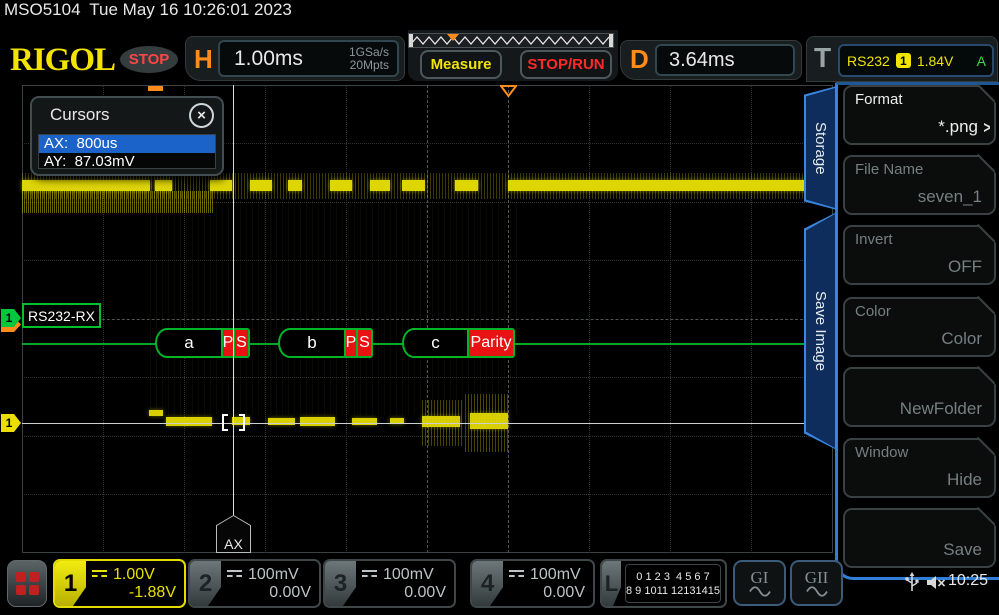 The image size is (999, 615). Describe the element at coordinates (673, 583) in the screenshot. I see `logic-channel-list: 0 1 2 3 4 5 6 7 8 9 1011 12131415` at that location.